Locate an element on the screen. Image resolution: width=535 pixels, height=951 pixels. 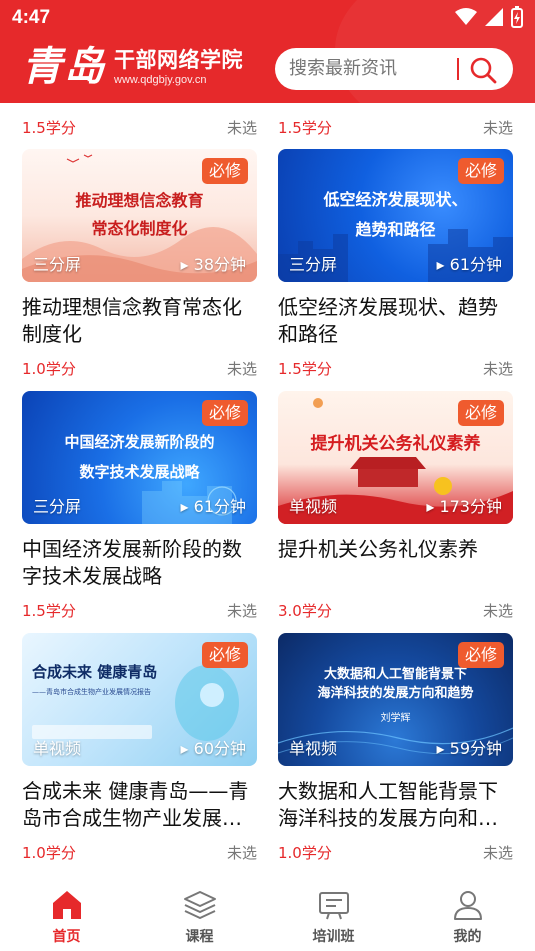
app-header: 4:47 青岛 干部网络学院 www.qdgbjy.gov.cn is located at coordinates (267, 51).